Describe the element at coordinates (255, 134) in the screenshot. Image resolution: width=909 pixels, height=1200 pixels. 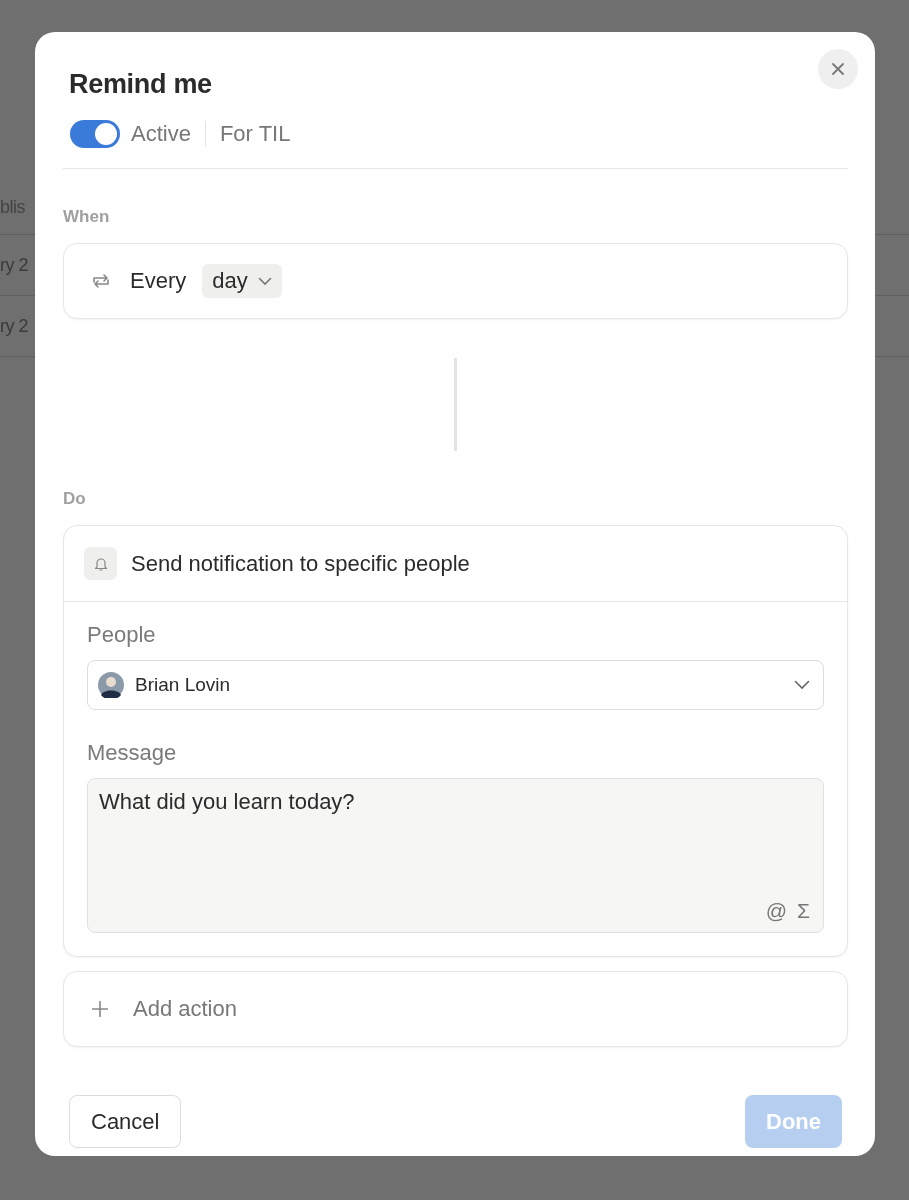
I see `database-label: For TIL` at that location.